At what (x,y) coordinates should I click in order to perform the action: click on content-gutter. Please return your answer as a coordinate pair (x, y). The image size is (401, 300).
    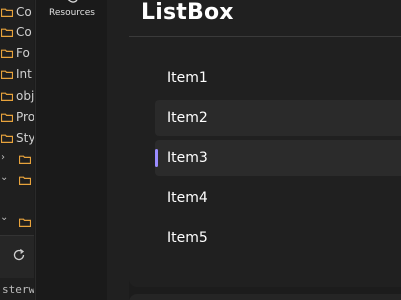
    Looking at the image, I should click on (118, 150).